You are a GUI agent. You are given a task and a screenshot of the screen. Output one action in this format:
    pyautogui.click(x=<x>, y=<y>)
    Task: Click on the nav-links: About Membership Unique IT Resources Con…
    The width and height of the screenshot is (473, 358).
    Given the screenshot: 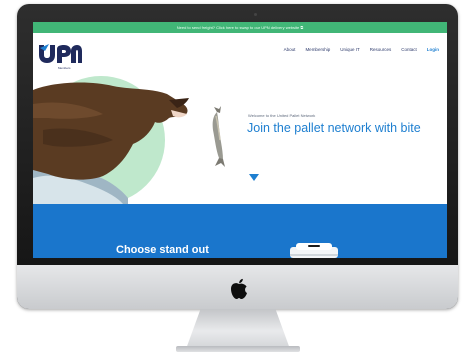 What is the action you would take?
    pyautogui.click(x=361, y=49)
    